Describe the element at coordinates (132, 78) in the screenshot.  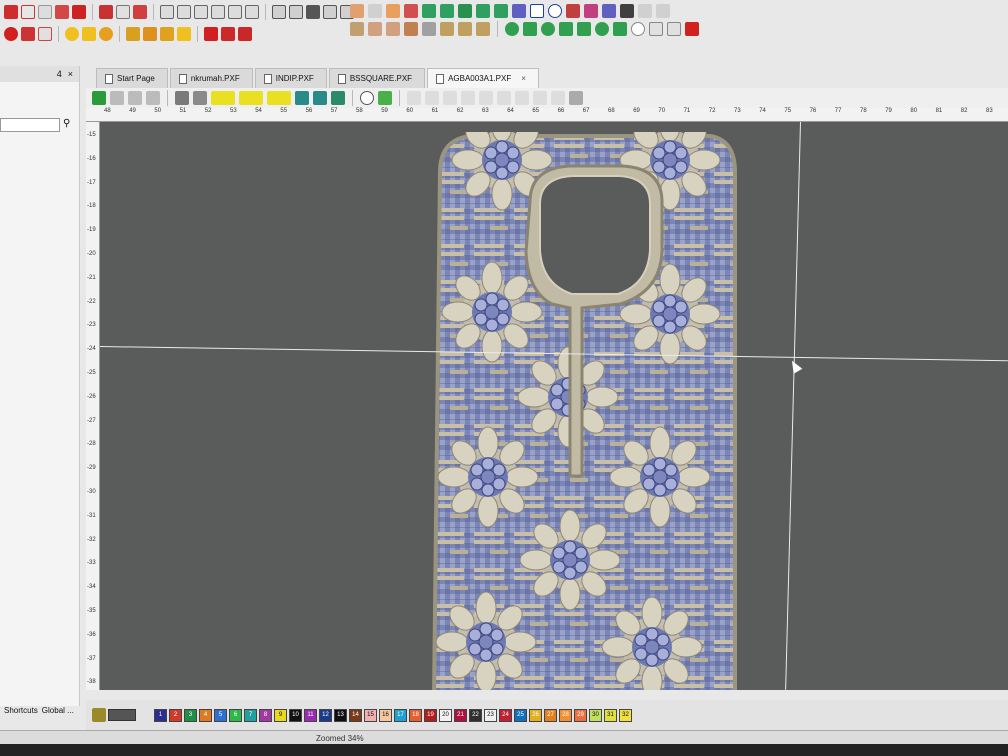
I see `tab-start-page: Start Page` at that location.